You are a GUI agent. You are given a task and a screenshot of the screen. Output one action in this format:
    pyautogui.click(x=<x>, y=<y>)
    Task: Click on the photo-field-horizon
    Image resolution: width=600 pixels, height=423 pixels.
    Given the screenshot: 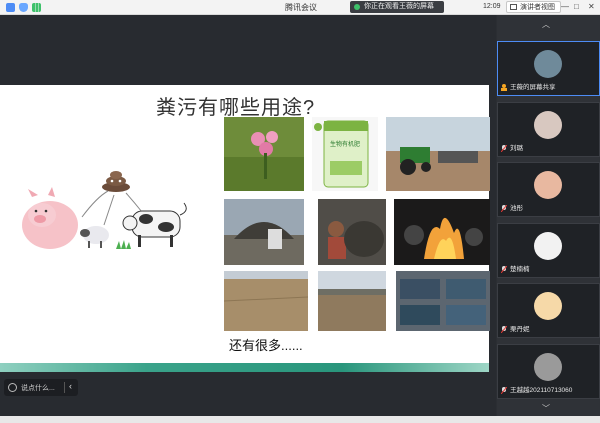 What is the action you would take?
    pyautogui.click(x=352, y=301)
    